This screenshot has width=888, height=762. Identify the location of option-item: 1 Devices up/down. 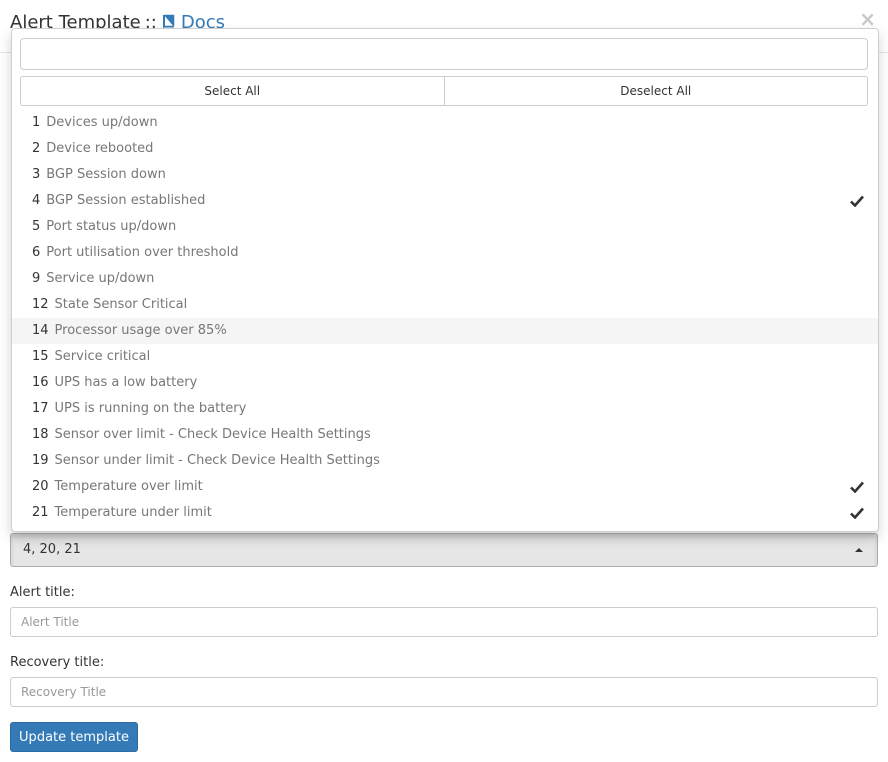
(445, 123).